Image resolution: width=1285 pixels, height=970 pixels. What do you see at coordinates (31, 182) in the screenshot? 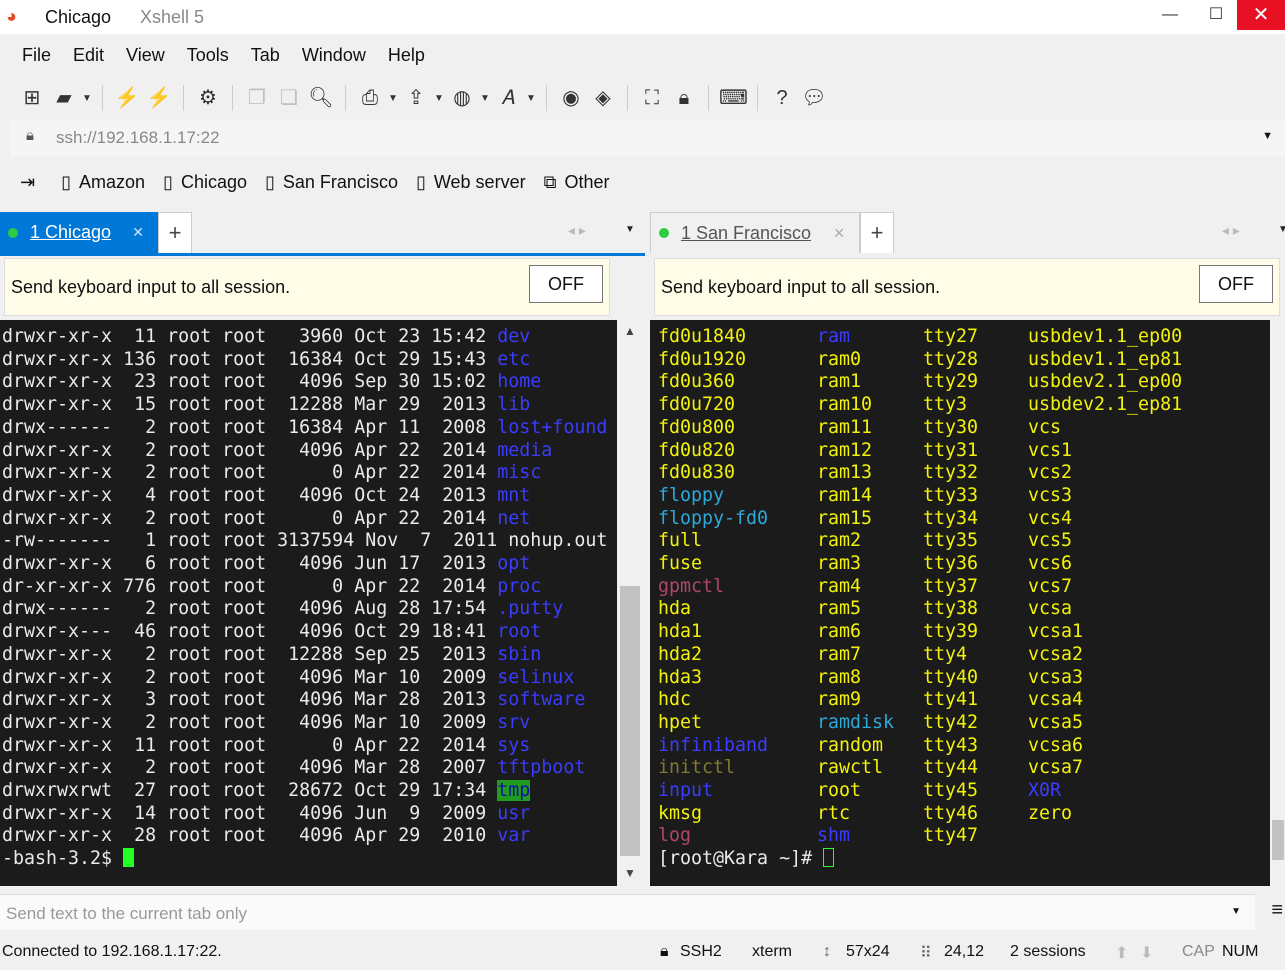
I see `links-icon: ⇥` at bounding box center [31, 182].